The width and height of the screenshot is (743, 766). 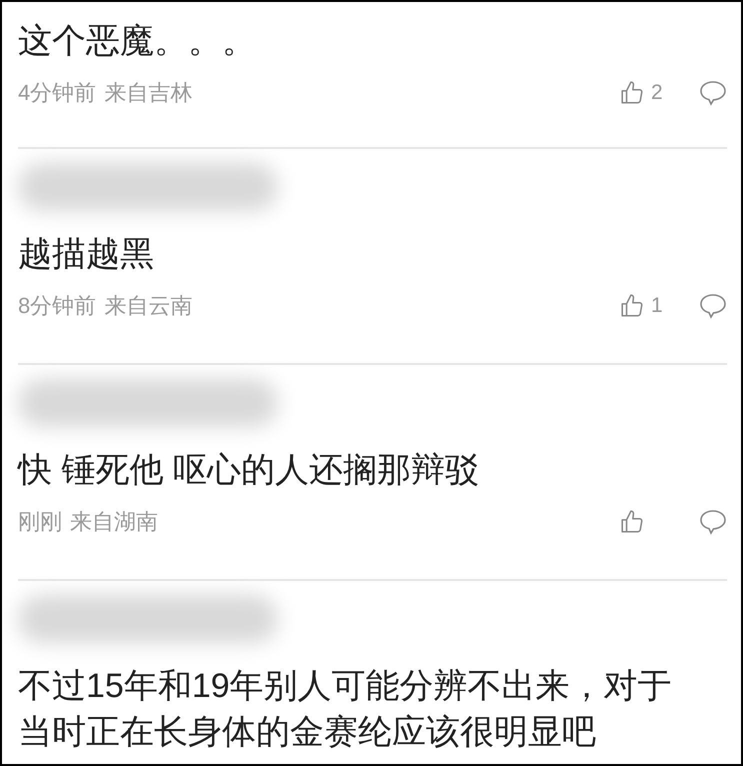 I want to click on like-count: 2, so click(x=657, y=93).